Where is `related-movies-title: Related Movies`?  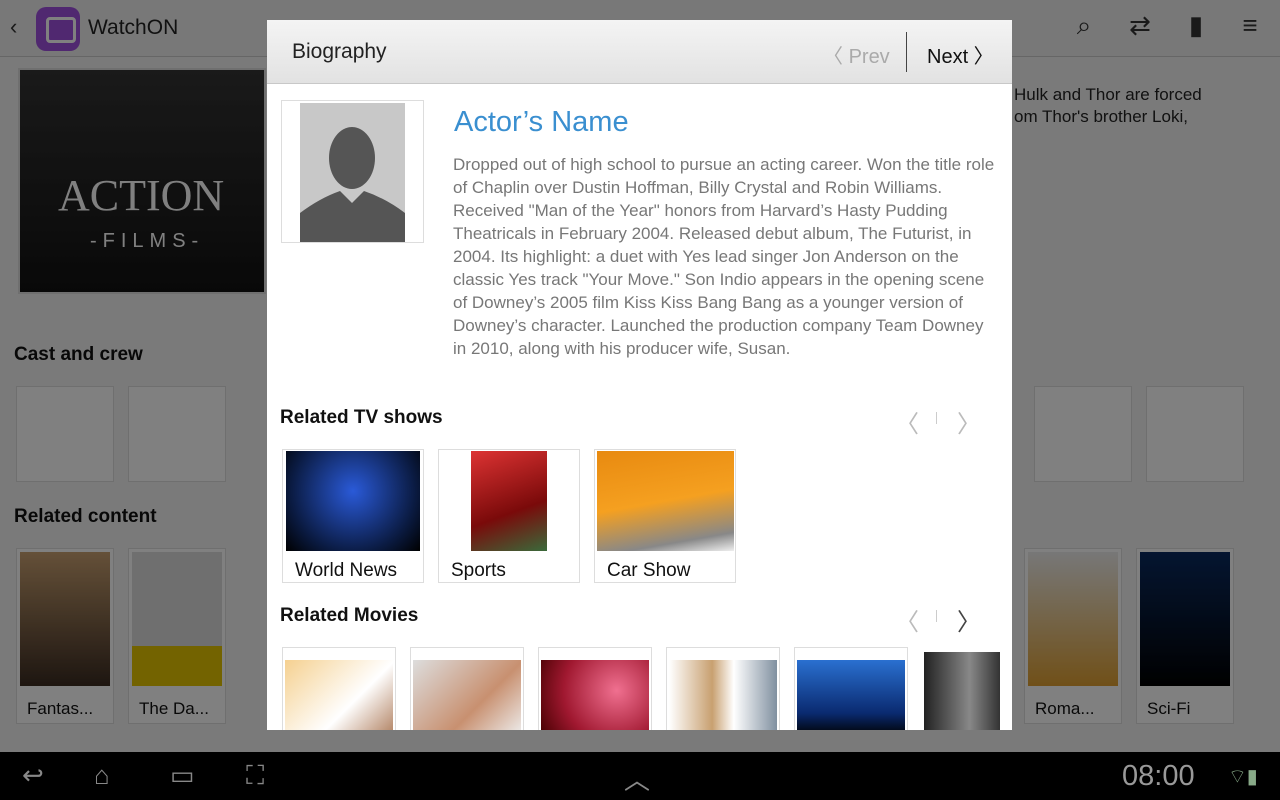
related-movies-title: Related Movies is located at coordinates (349, 615).